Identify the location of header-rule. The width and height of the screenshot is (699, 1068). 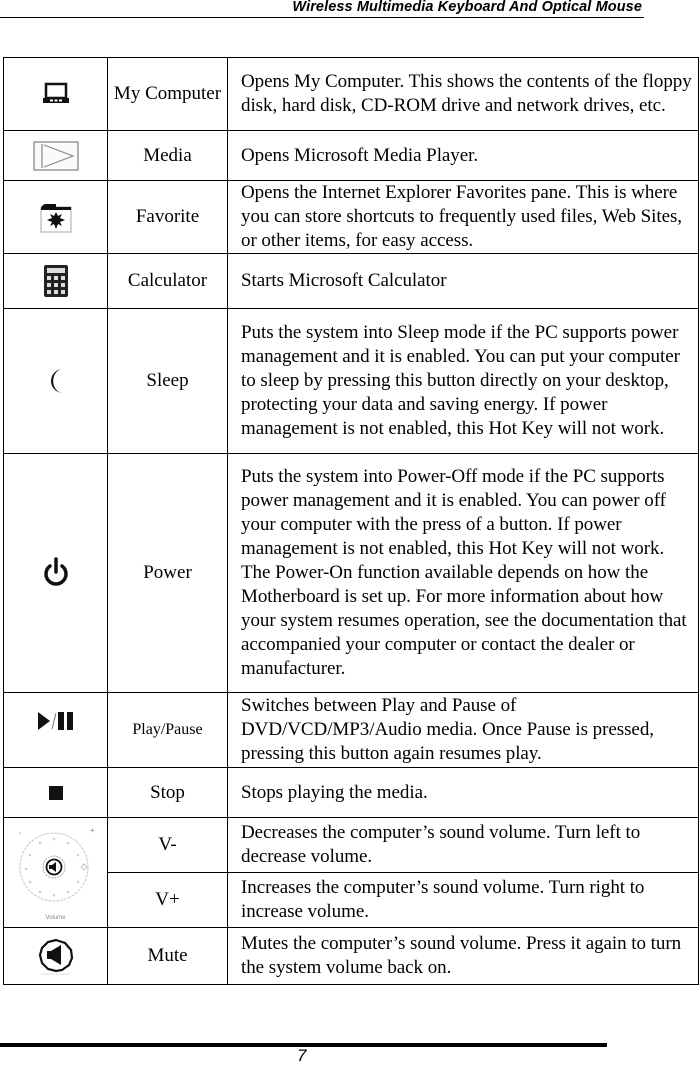
(322, 17).